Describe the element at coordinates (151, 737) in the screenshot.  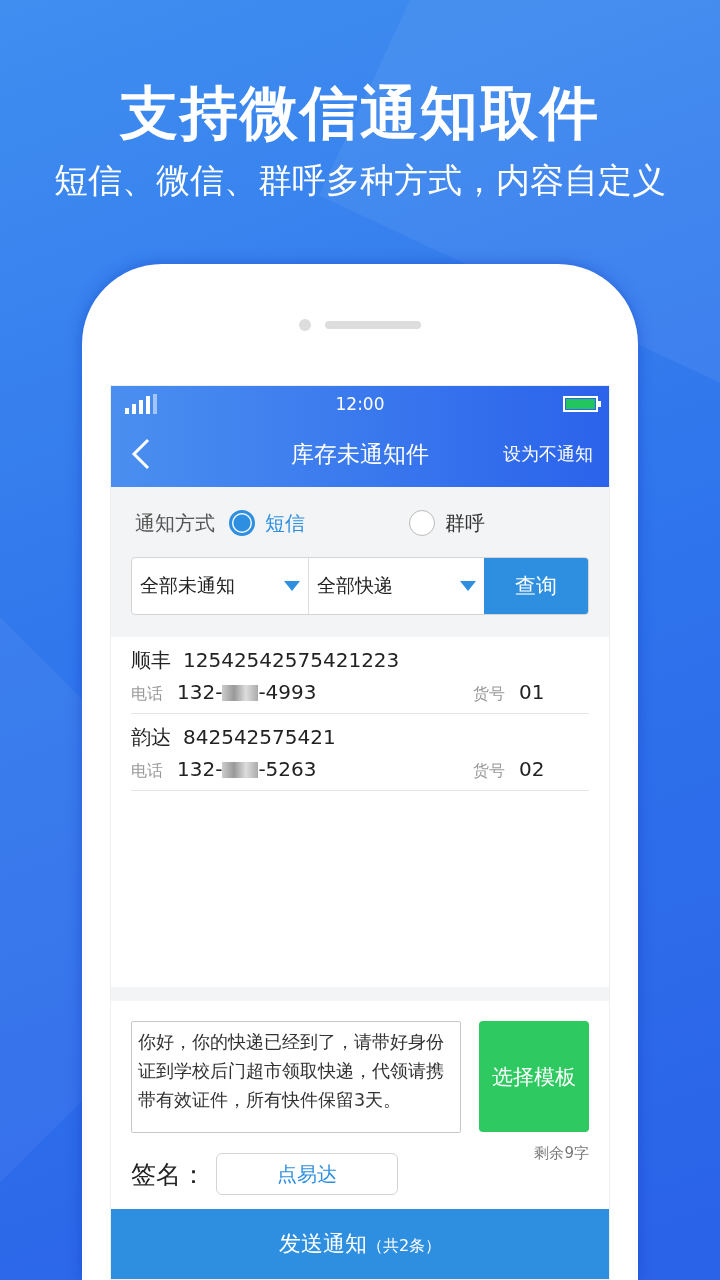
I see `courier-name: 韵达` at that location.